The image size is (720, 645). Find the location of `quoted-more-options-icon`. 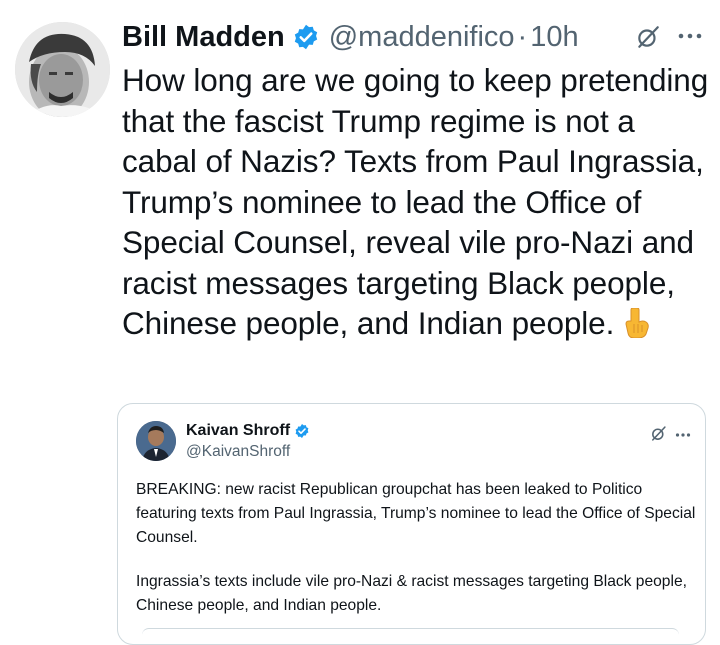

quoted-more-options-icon is located at coordinates (683, 434).